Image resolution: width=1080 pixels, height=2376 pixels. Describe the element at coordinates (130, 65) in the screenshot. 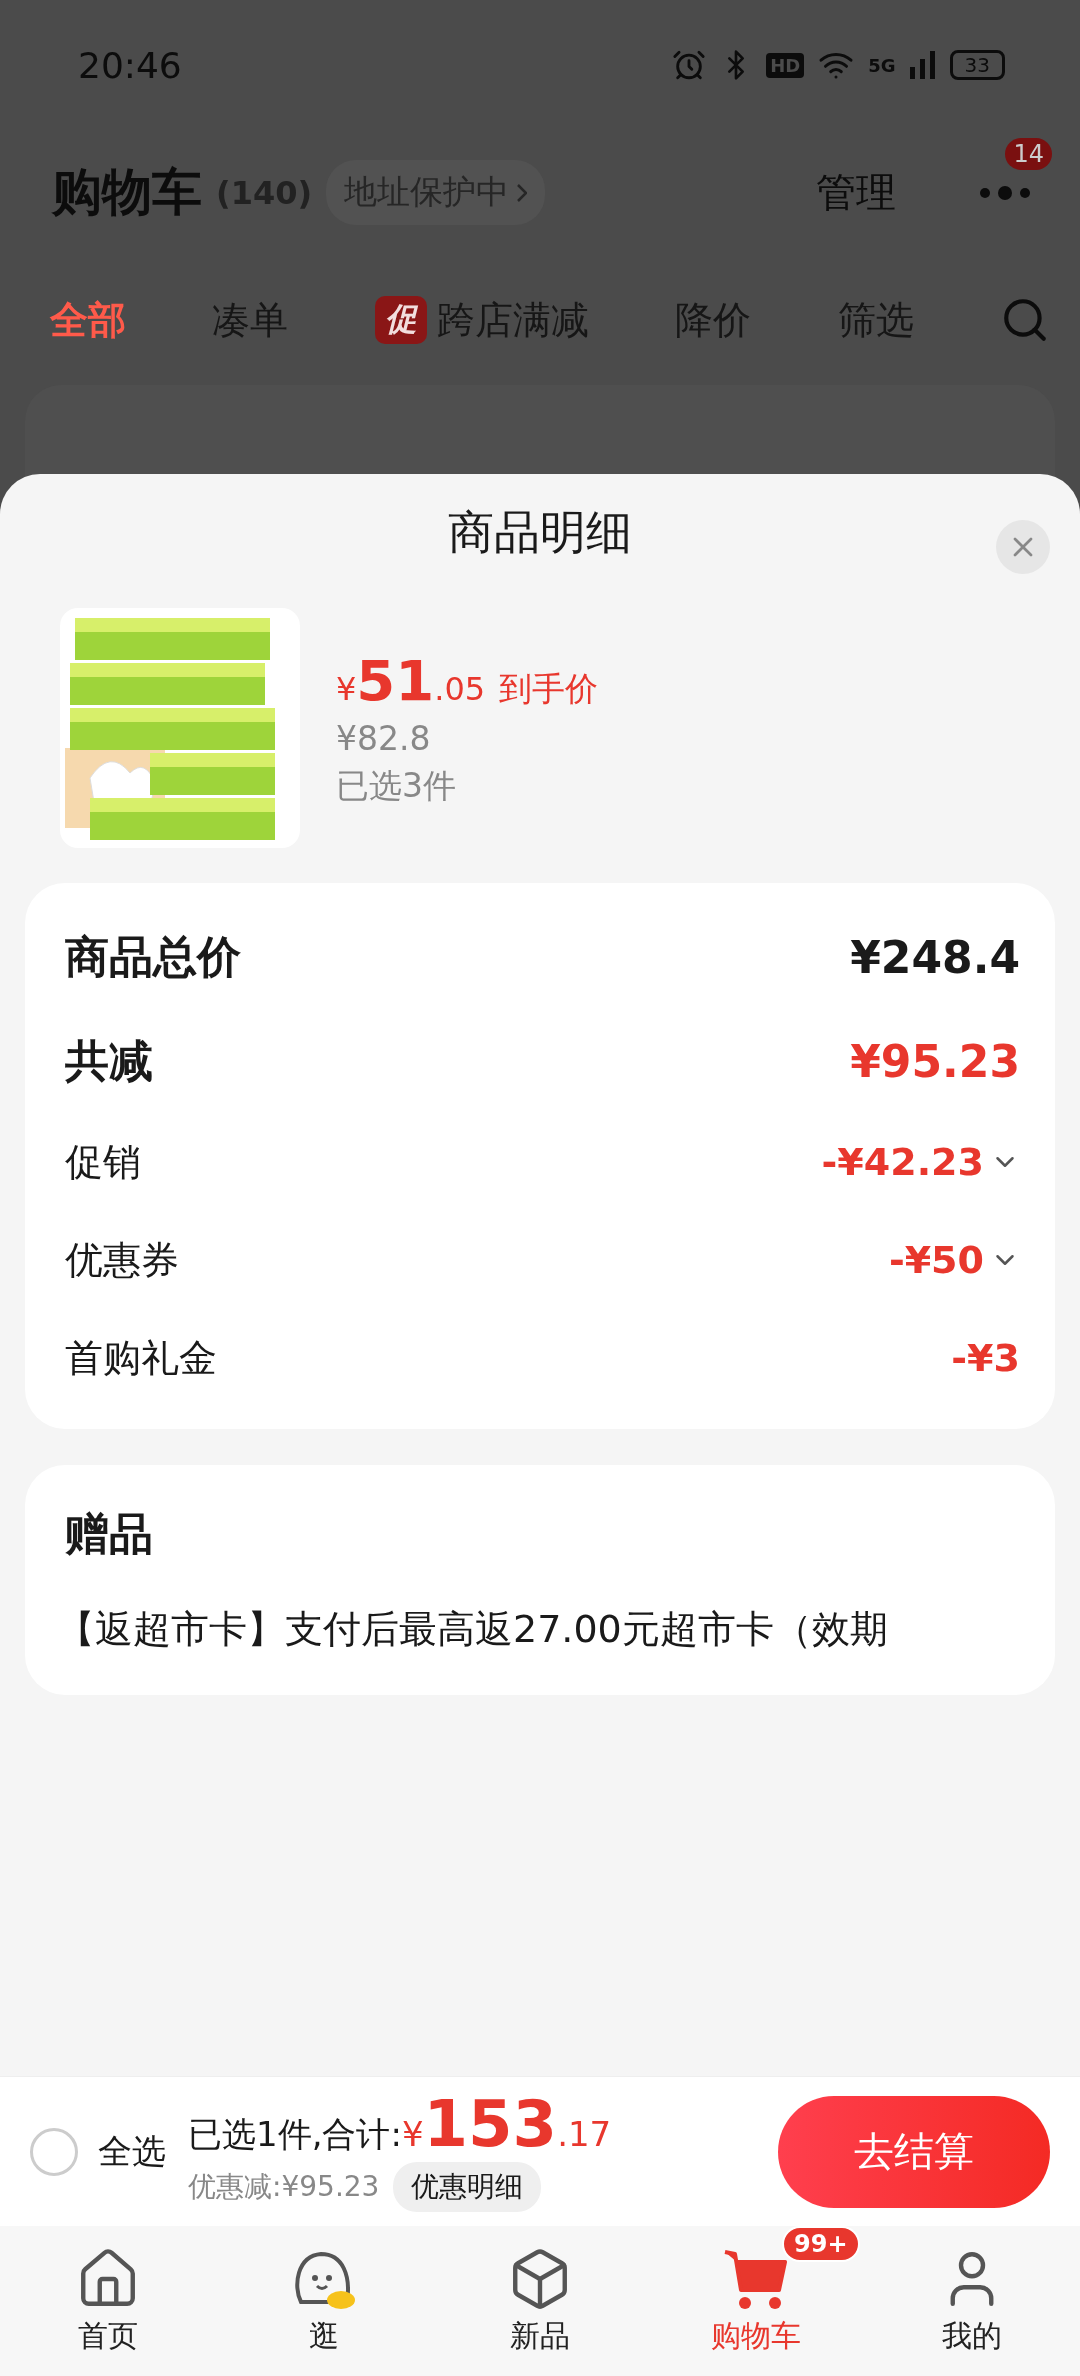

I see `status-time: 20:46` at that location.